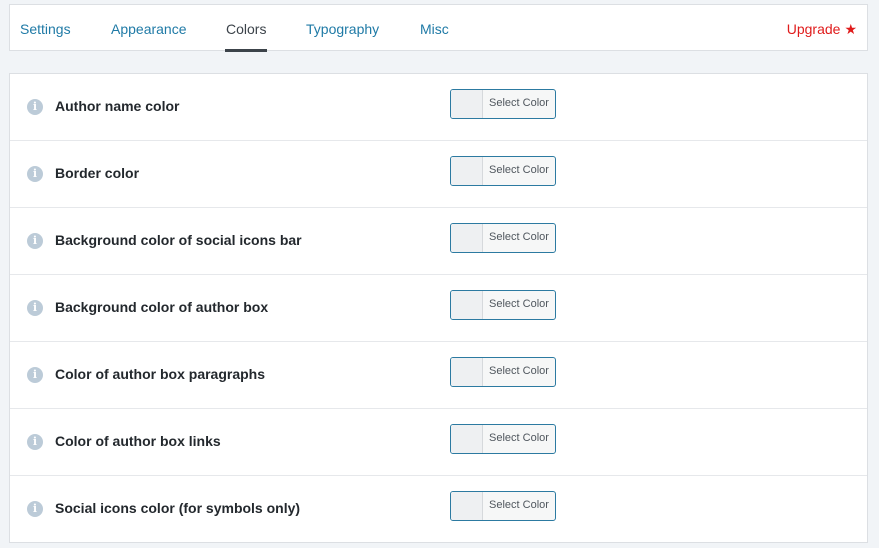  I want to click on setting-label: Color of author box links, so click(138, 441).